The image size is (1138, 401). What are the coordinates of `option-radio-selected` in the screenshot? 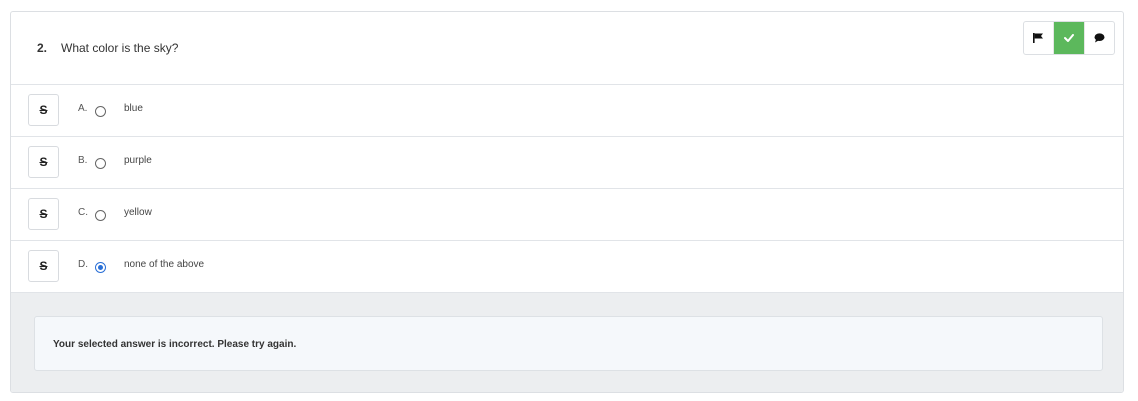 It's located at (100, 267).